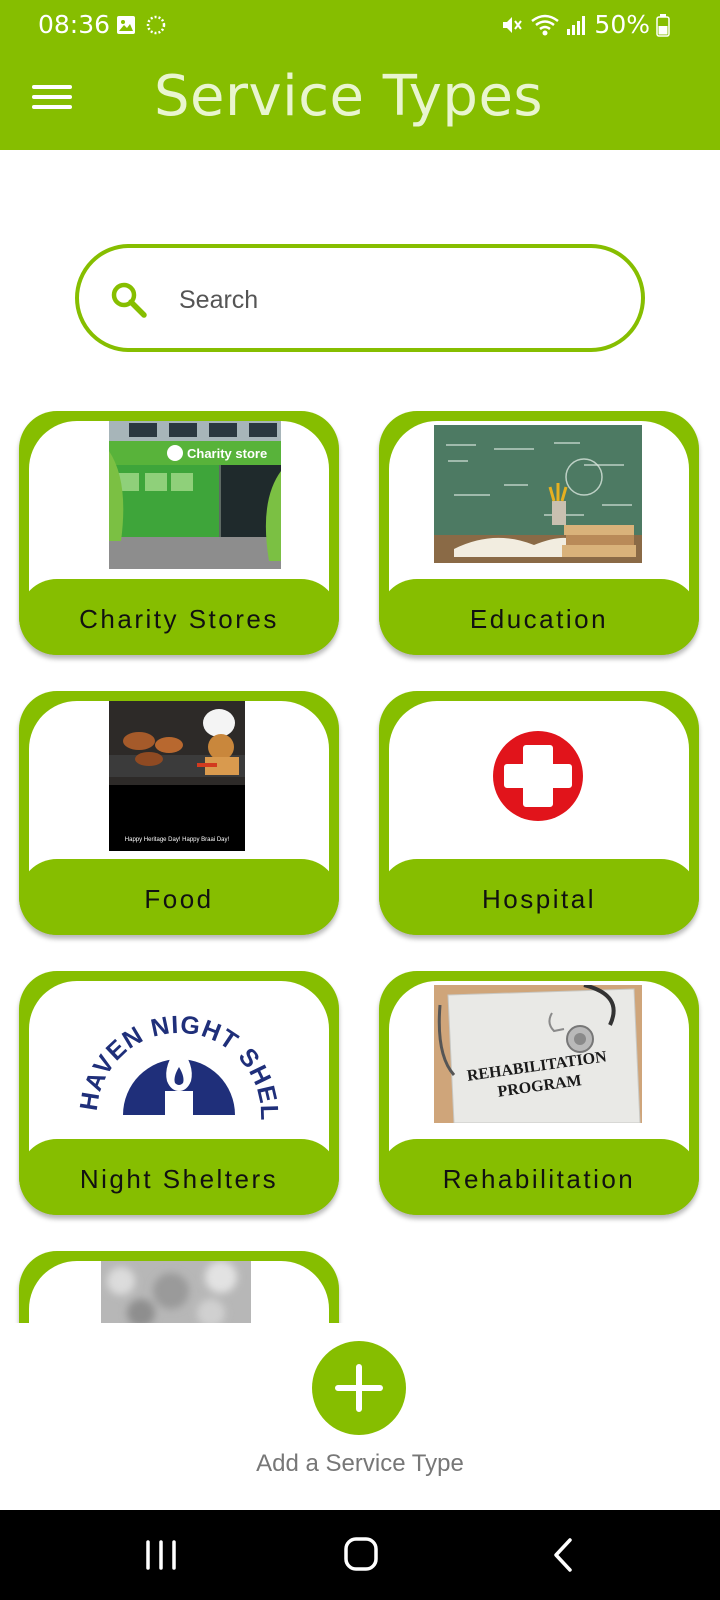 This screenshot has width=720, height=1600. I want to click on card-label: Night Shelters, so click(179, 1179).